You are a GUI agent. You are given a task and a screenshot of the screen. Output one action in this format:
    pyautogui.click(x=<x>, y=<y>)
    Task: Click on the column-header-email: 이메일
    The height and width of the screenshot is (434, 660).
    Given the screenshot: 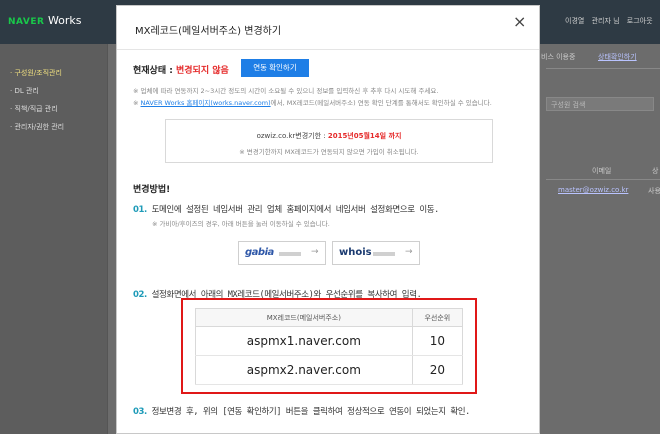 What is the action you would take?
    pyautogui.click(x=602, y=171)
    